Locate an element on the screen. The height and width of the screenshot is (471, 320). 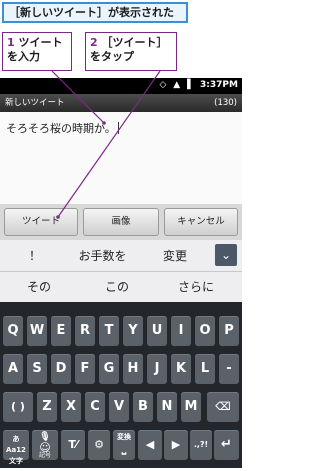
callout-line-1-endpoint is located at coordinates (104, 123).